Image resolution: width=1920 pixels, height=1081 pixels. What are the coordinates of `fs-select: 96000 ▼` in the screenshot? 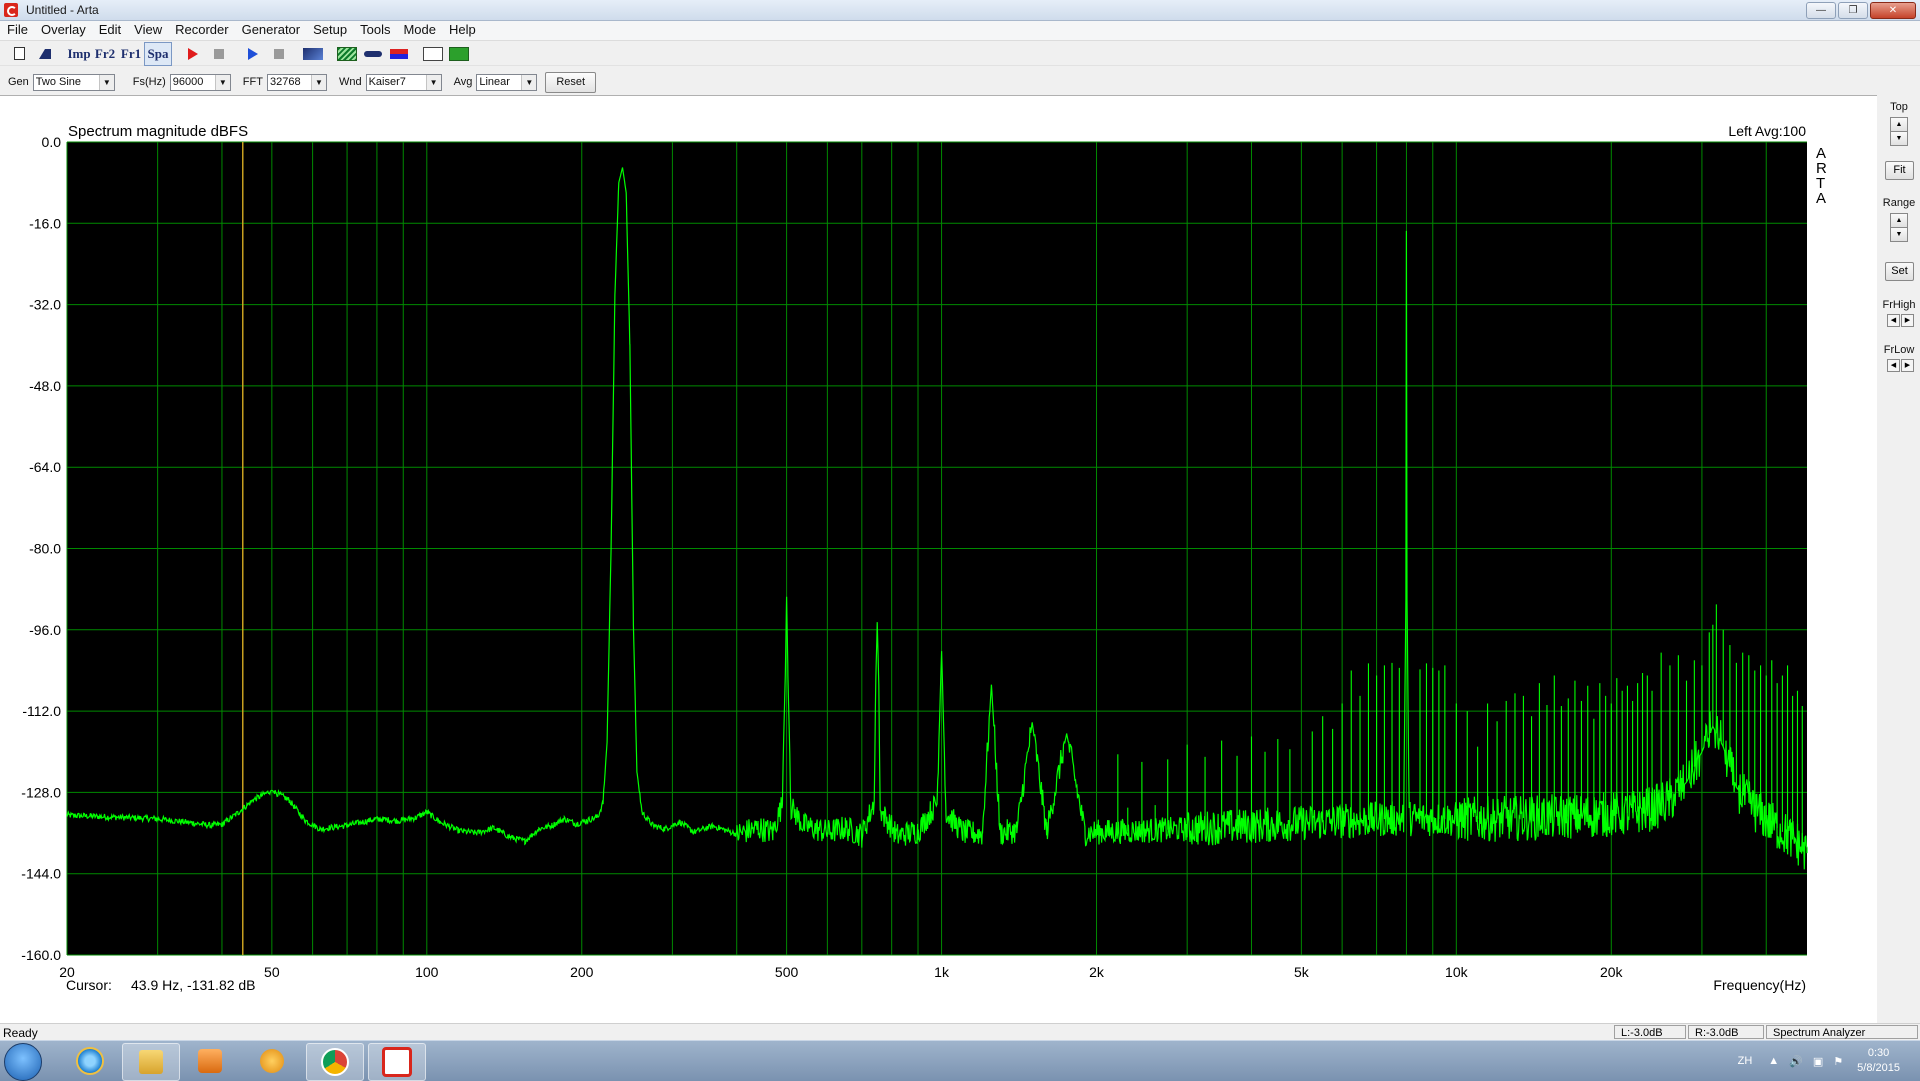 It's located at (200, 82).